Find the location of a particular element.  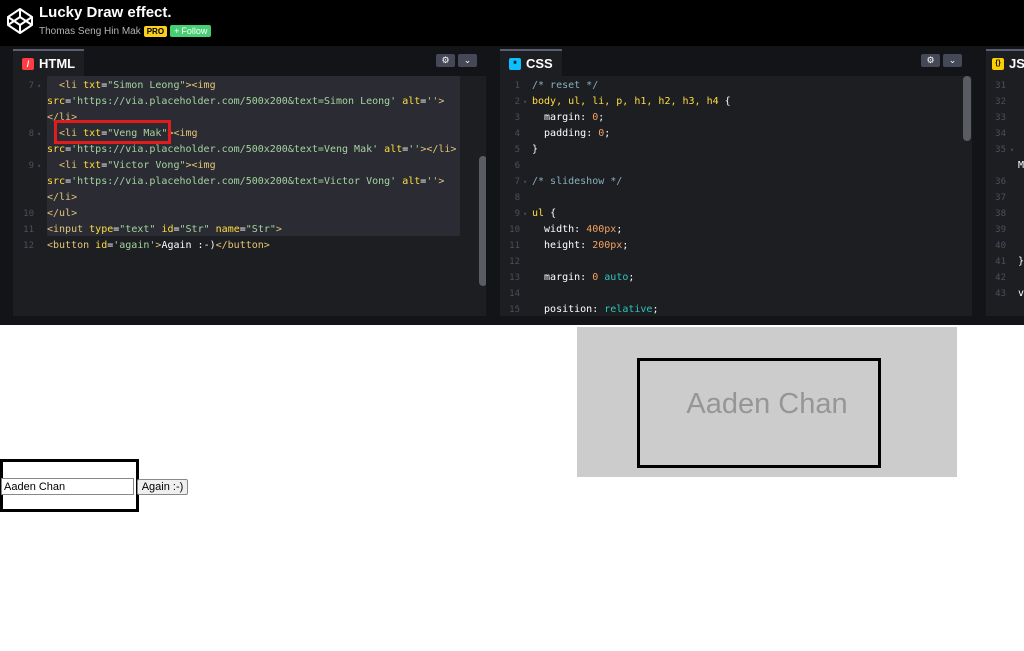

js-editor: {} JS 31 32 33 34 35 ▾ M 36 37 38 39 40 41} 42 43 v is located at coordinates (1005, 181).